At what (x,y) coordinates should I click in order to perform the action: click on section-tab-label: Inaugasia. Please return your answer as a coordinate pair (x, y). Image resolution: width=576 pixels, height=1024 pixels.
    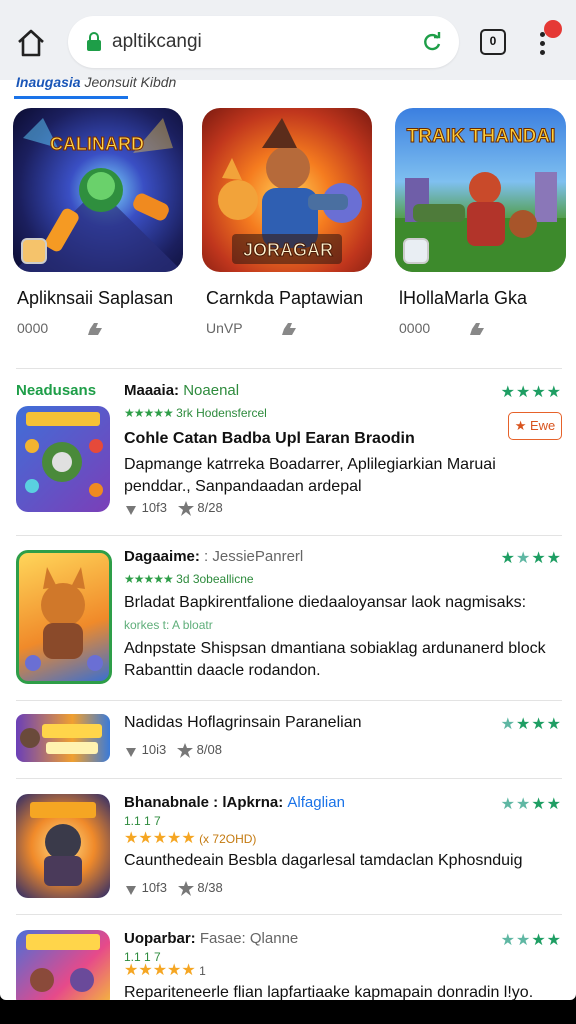
    Looking at the image, I should click on (48, 82).